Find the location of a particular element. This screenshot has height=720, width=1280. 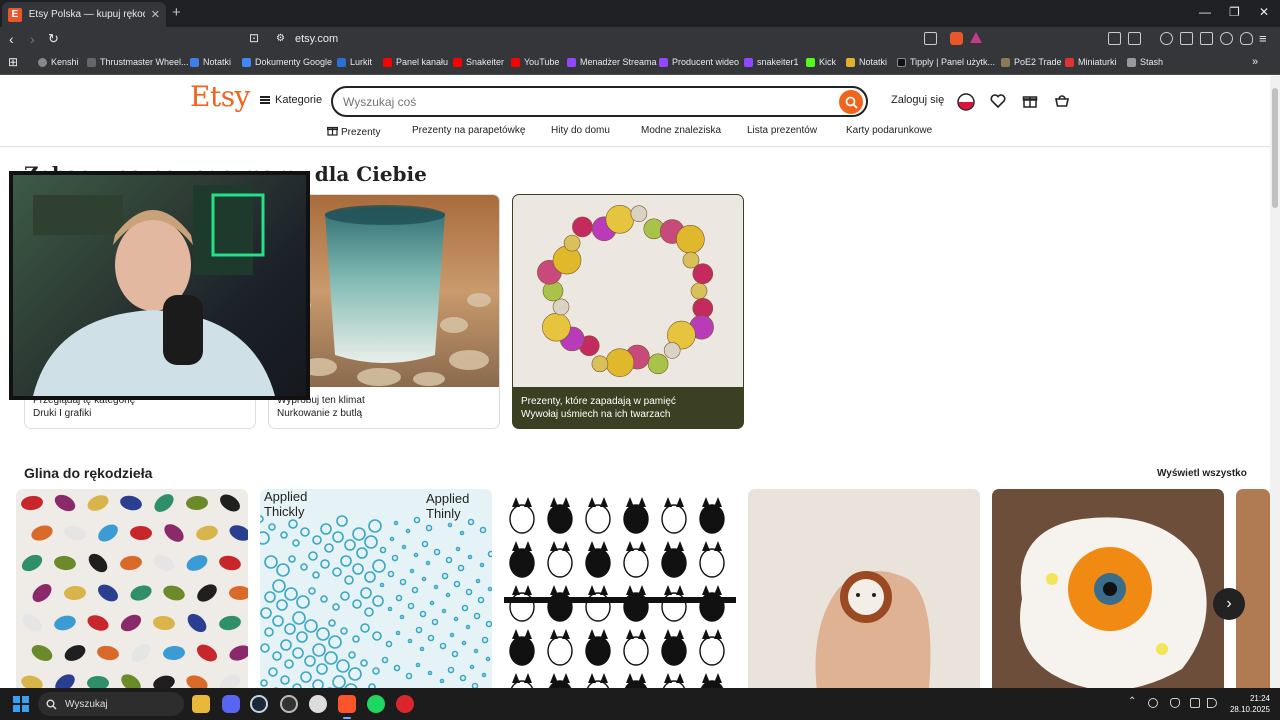

sidebar-icon is located at coordinates (1186, 38).